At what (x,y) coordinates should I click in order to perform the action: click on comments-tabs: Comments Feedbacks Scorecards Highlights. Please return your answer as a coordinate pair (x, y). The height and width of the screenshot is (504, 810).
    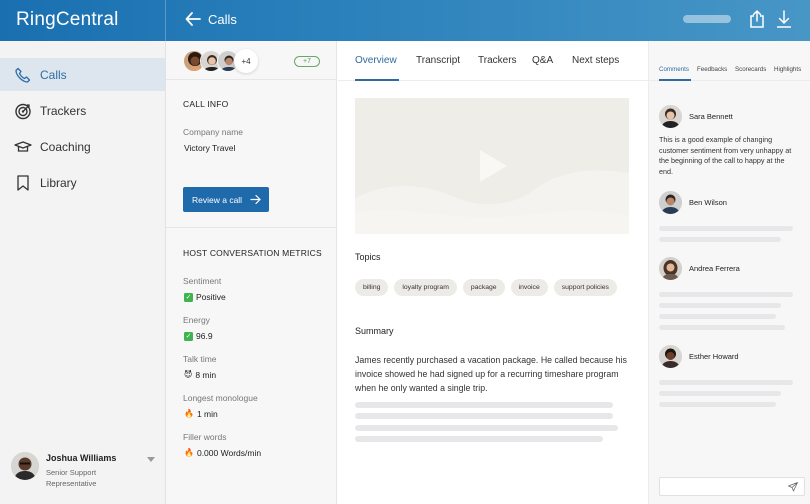
    Looking at the image, I should click on (729, 61).